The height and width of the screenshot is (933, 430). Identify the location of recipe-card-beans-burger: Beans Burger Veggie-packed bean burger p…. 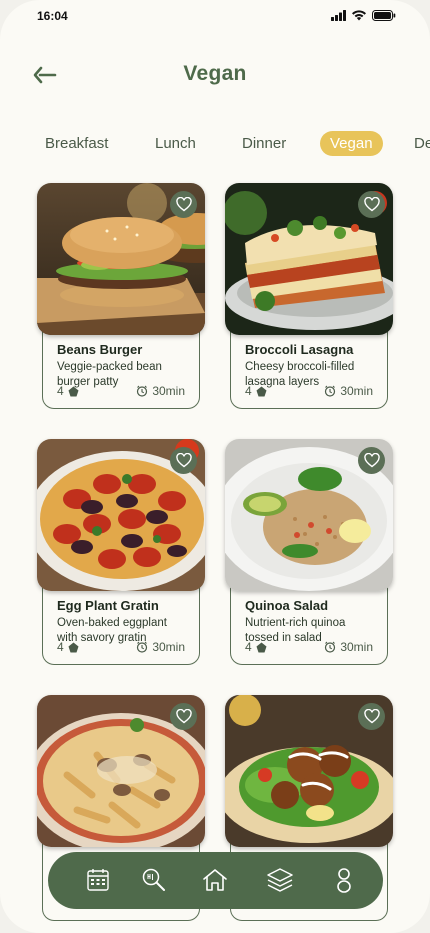
(121, 296).